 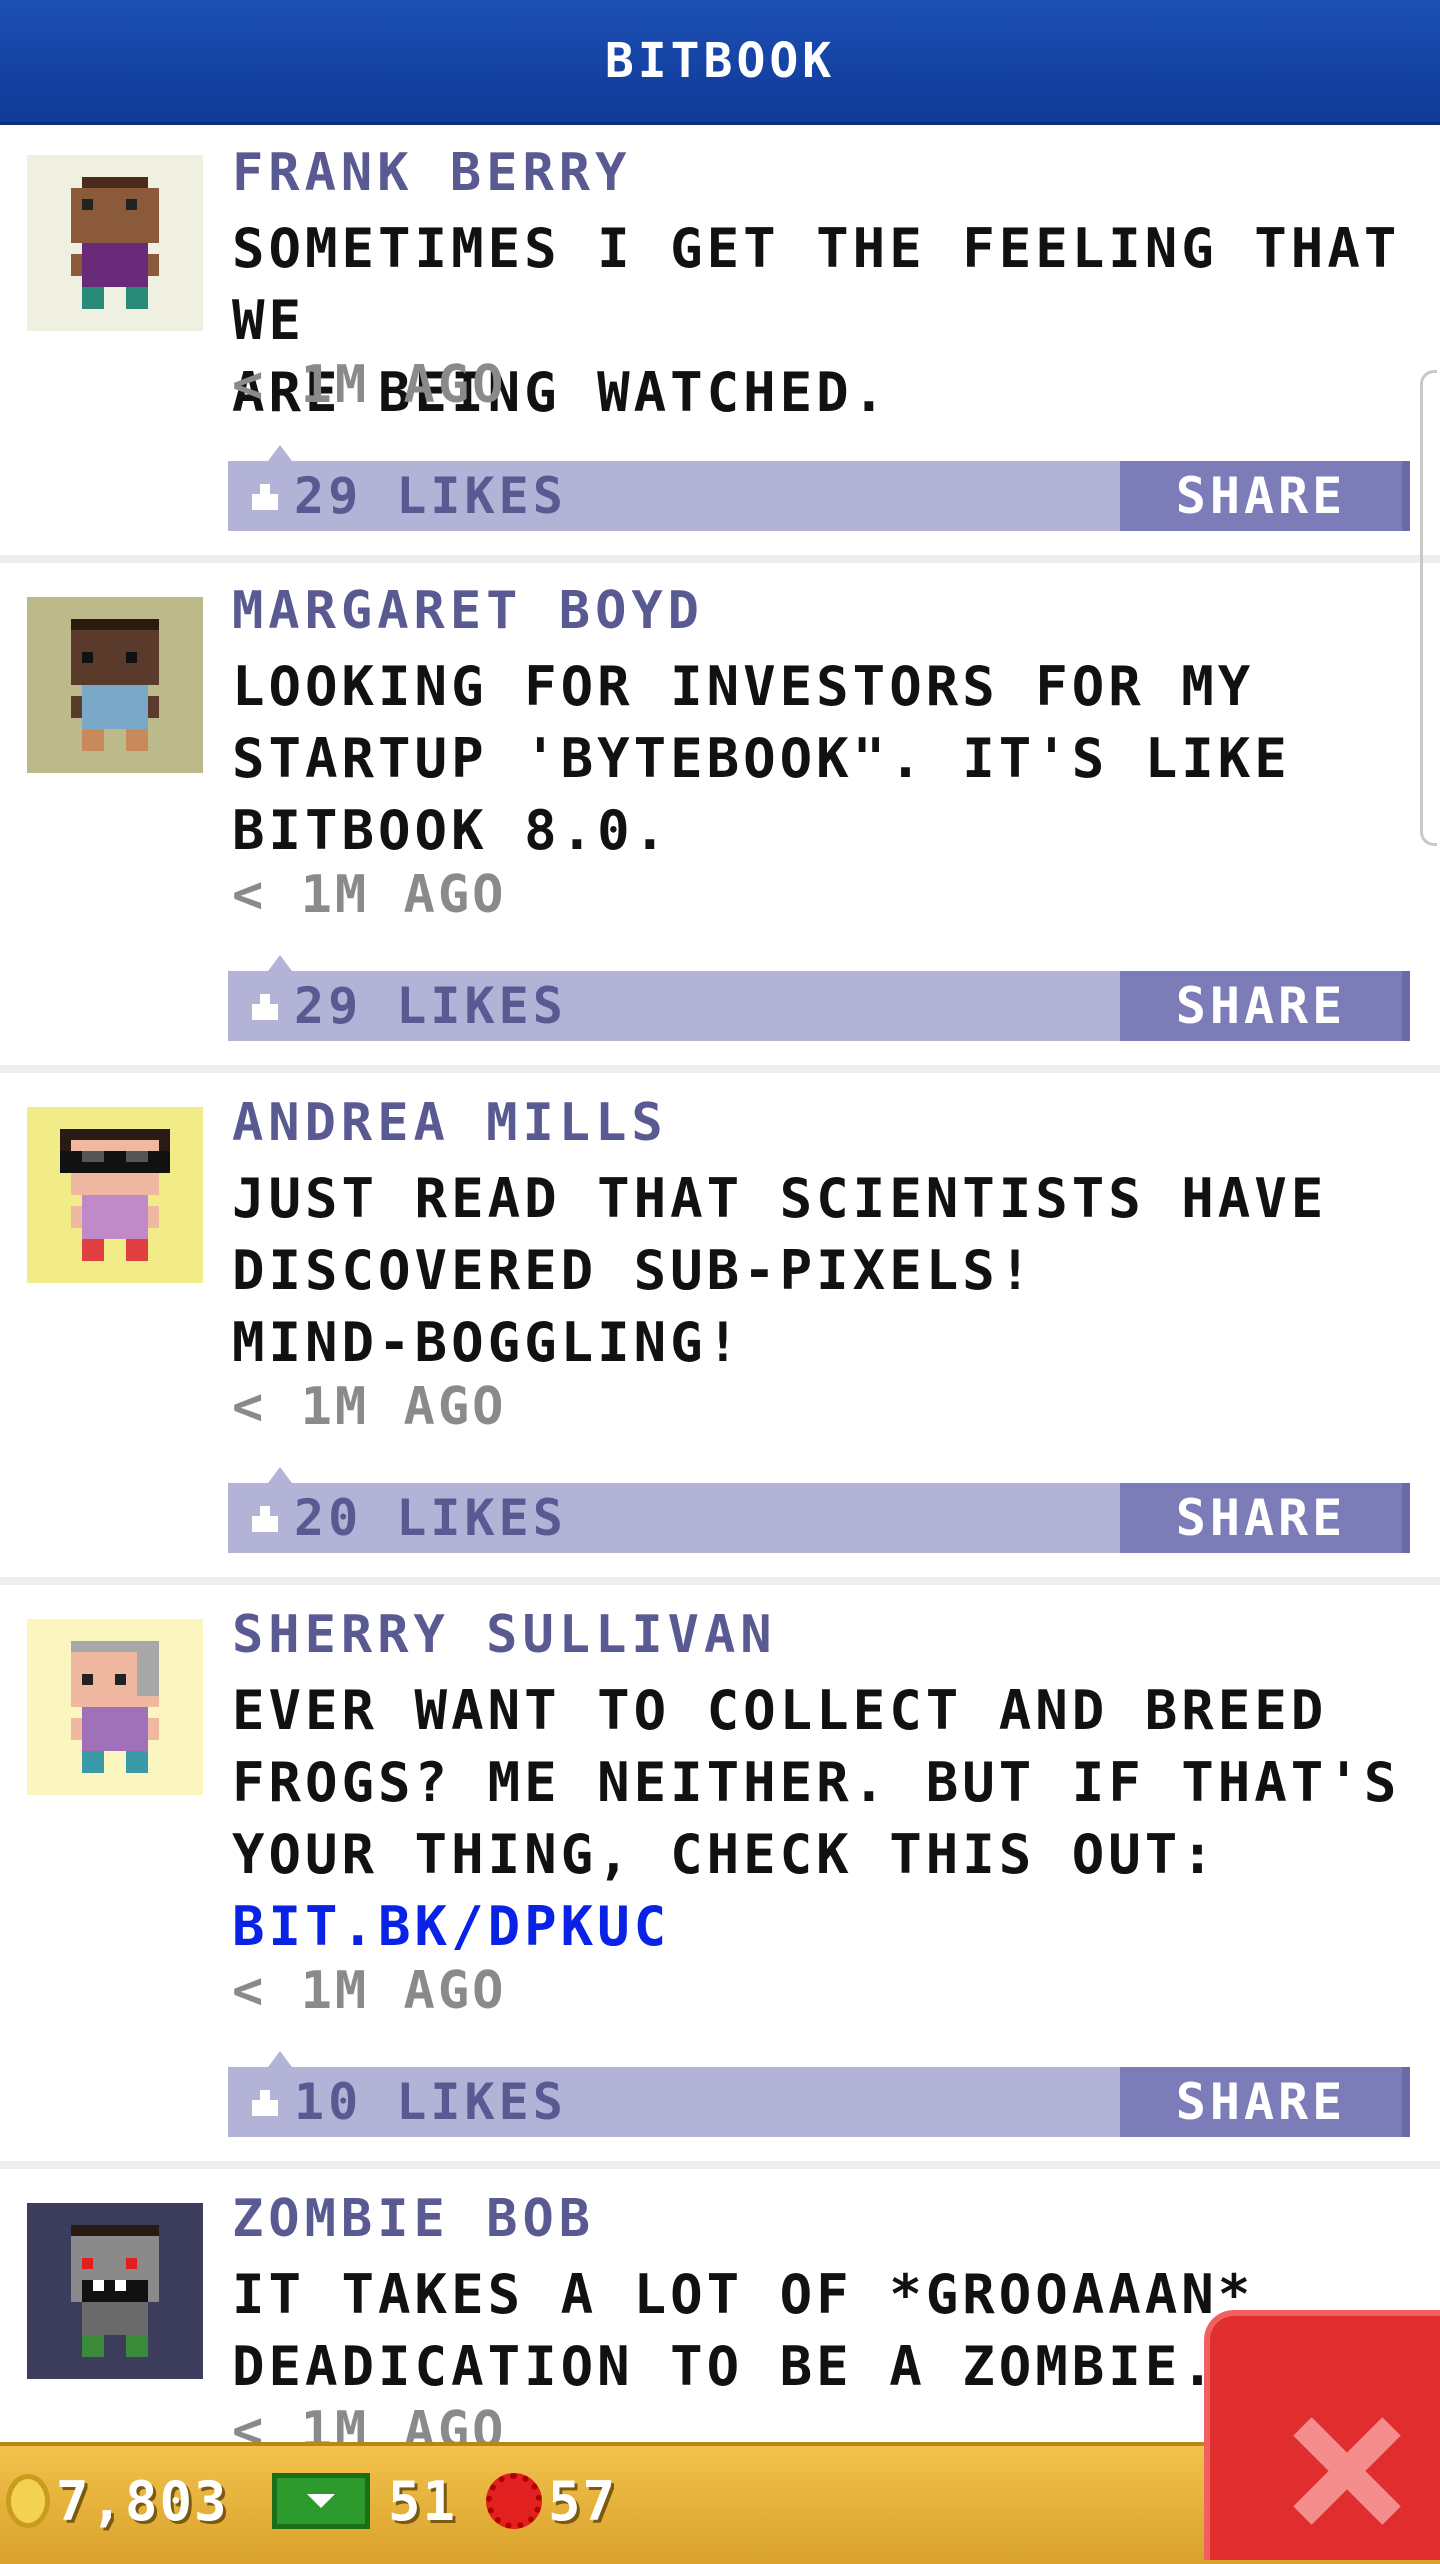 What do you see at coordinates (468, 611) in the screenshot?
I see `post-author: MARGARET BOYD` at bounding box center [468, 611].